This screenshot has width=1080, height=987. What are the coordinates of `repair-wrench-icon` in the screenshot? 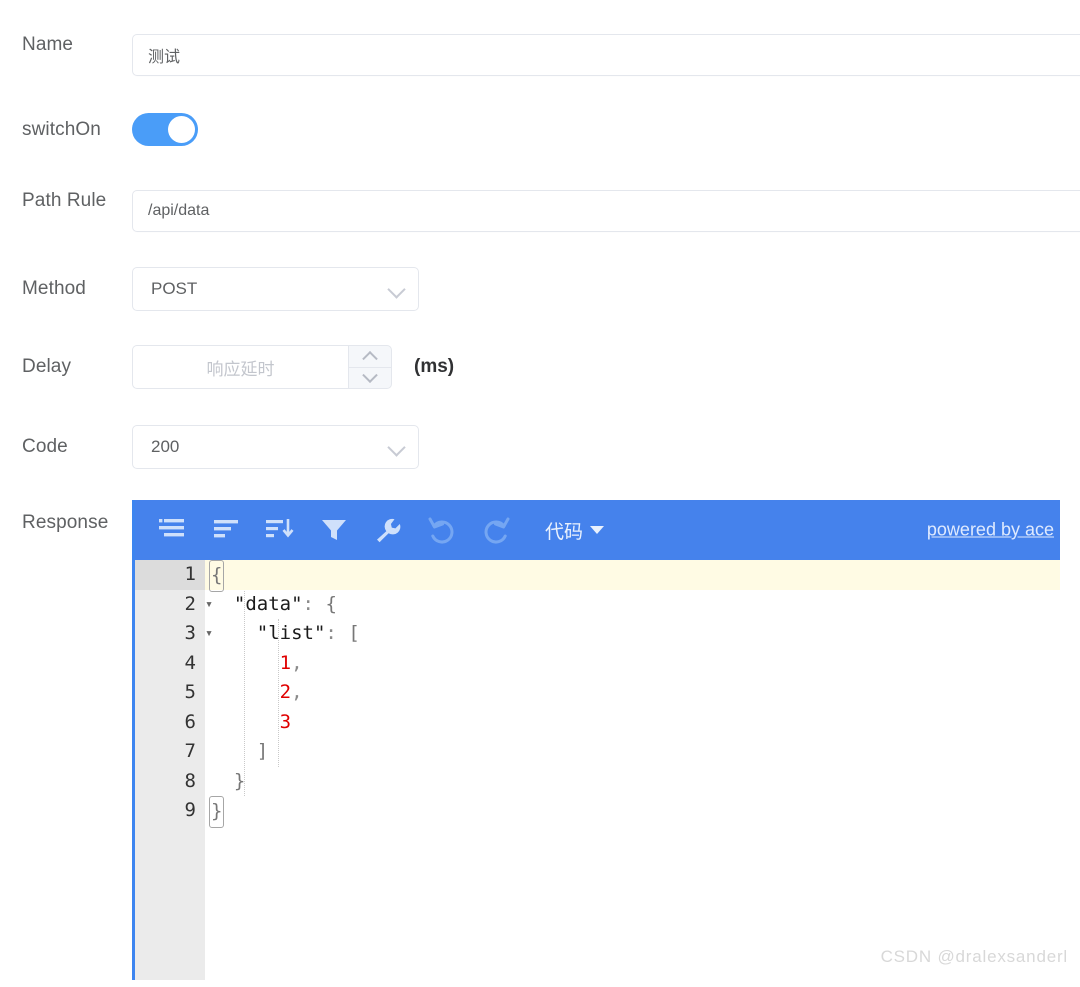 It's located at (388, 530).